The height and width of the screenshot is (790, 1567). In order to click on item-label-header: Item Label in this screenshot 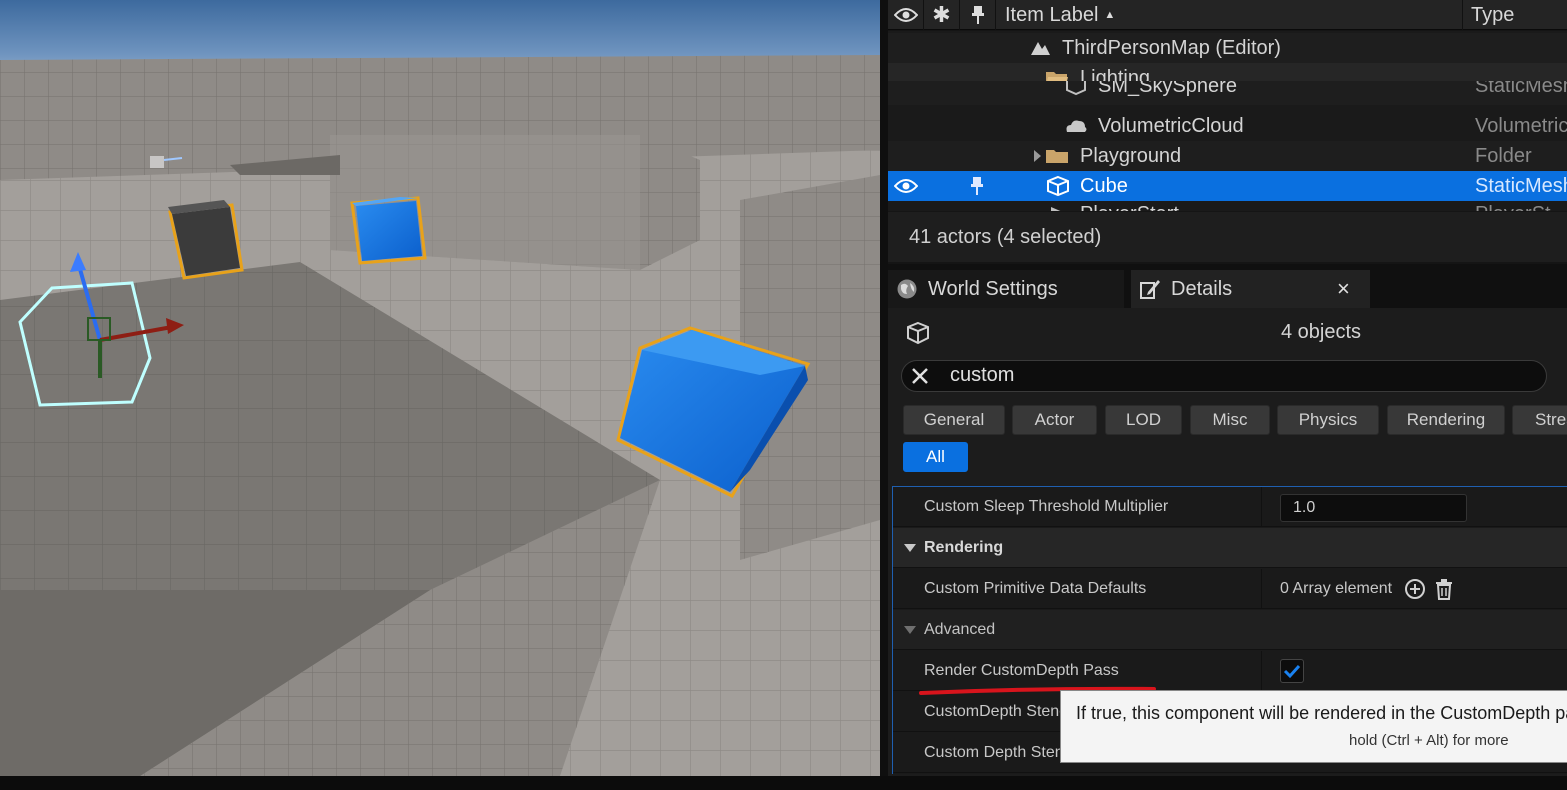, I will do `click(1052, 14)`.